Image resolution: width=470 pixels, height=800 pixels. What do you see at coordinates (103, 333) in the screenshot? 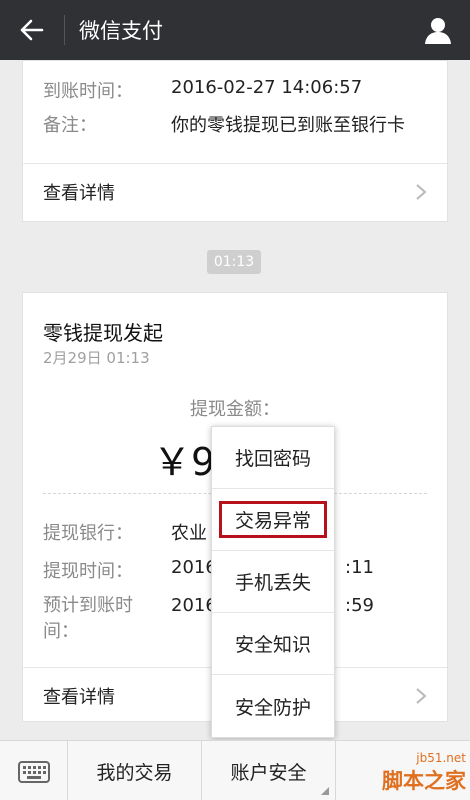
I see `card-title: 零钱提现发起` at bounding box center [103, 333].